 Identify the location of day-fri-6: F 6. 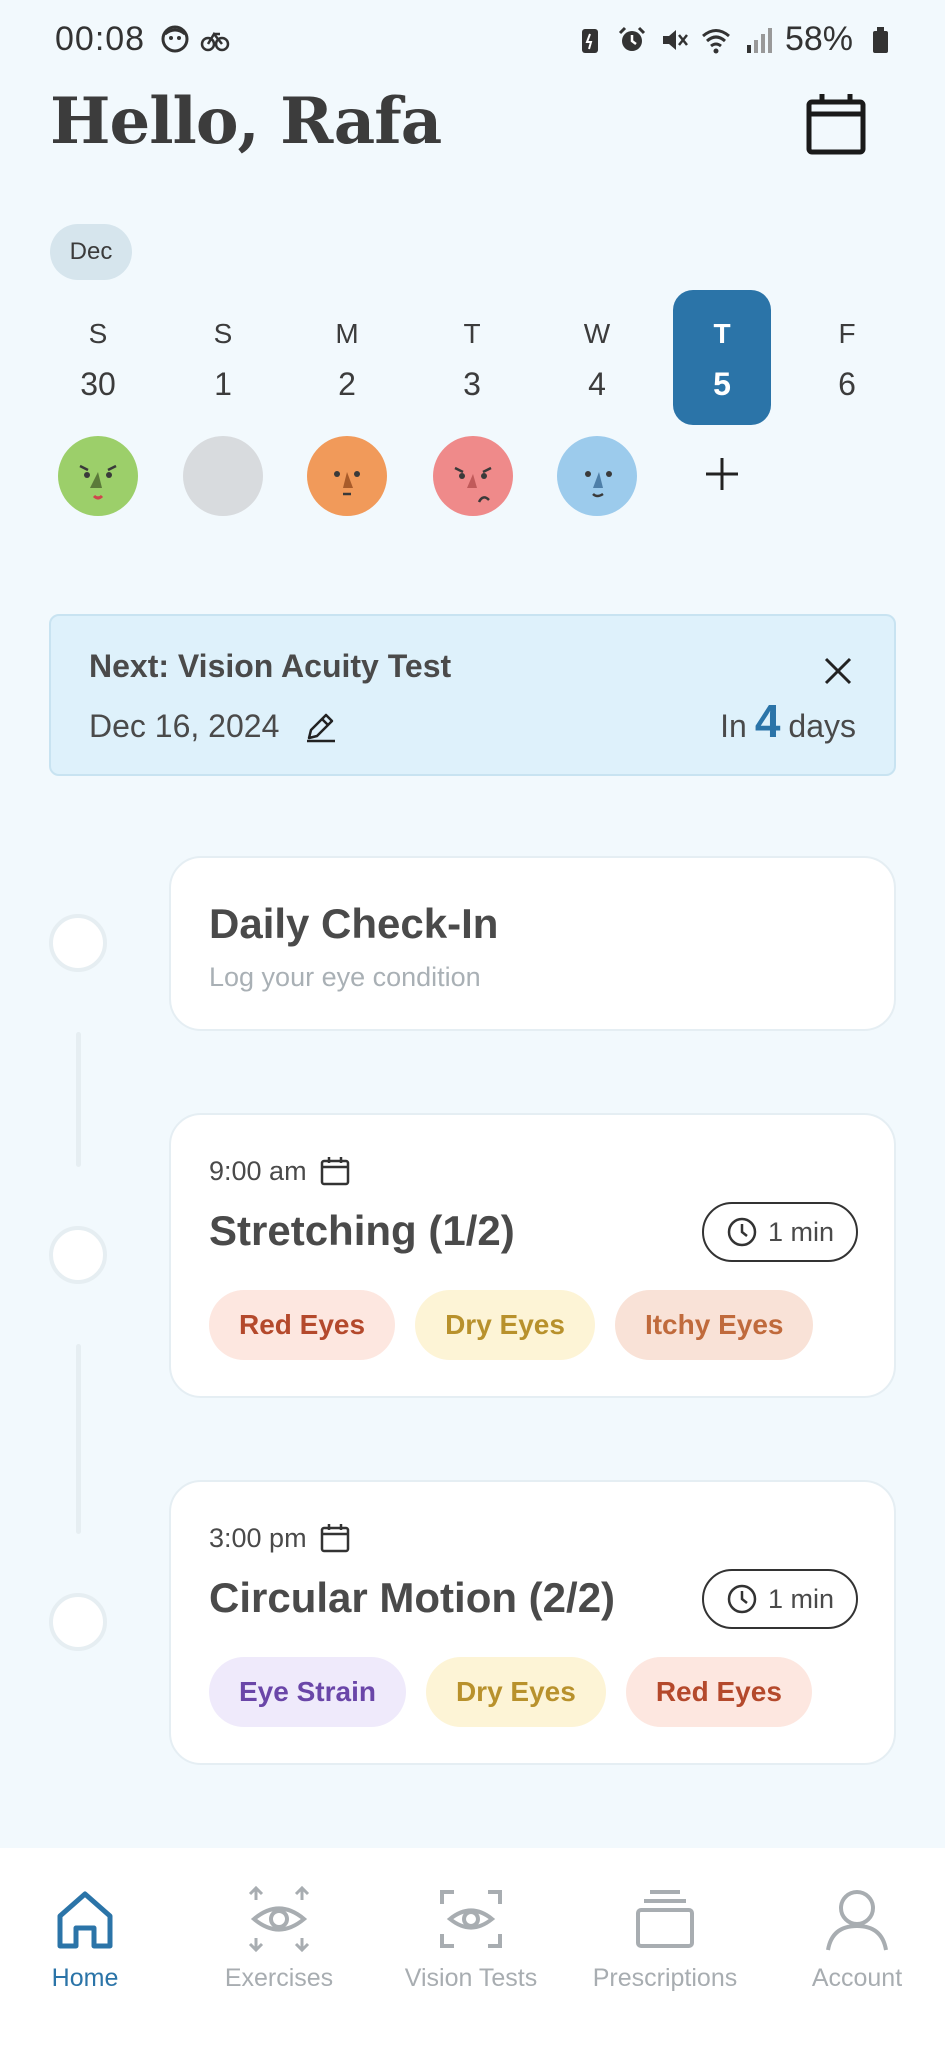
(847, 357).